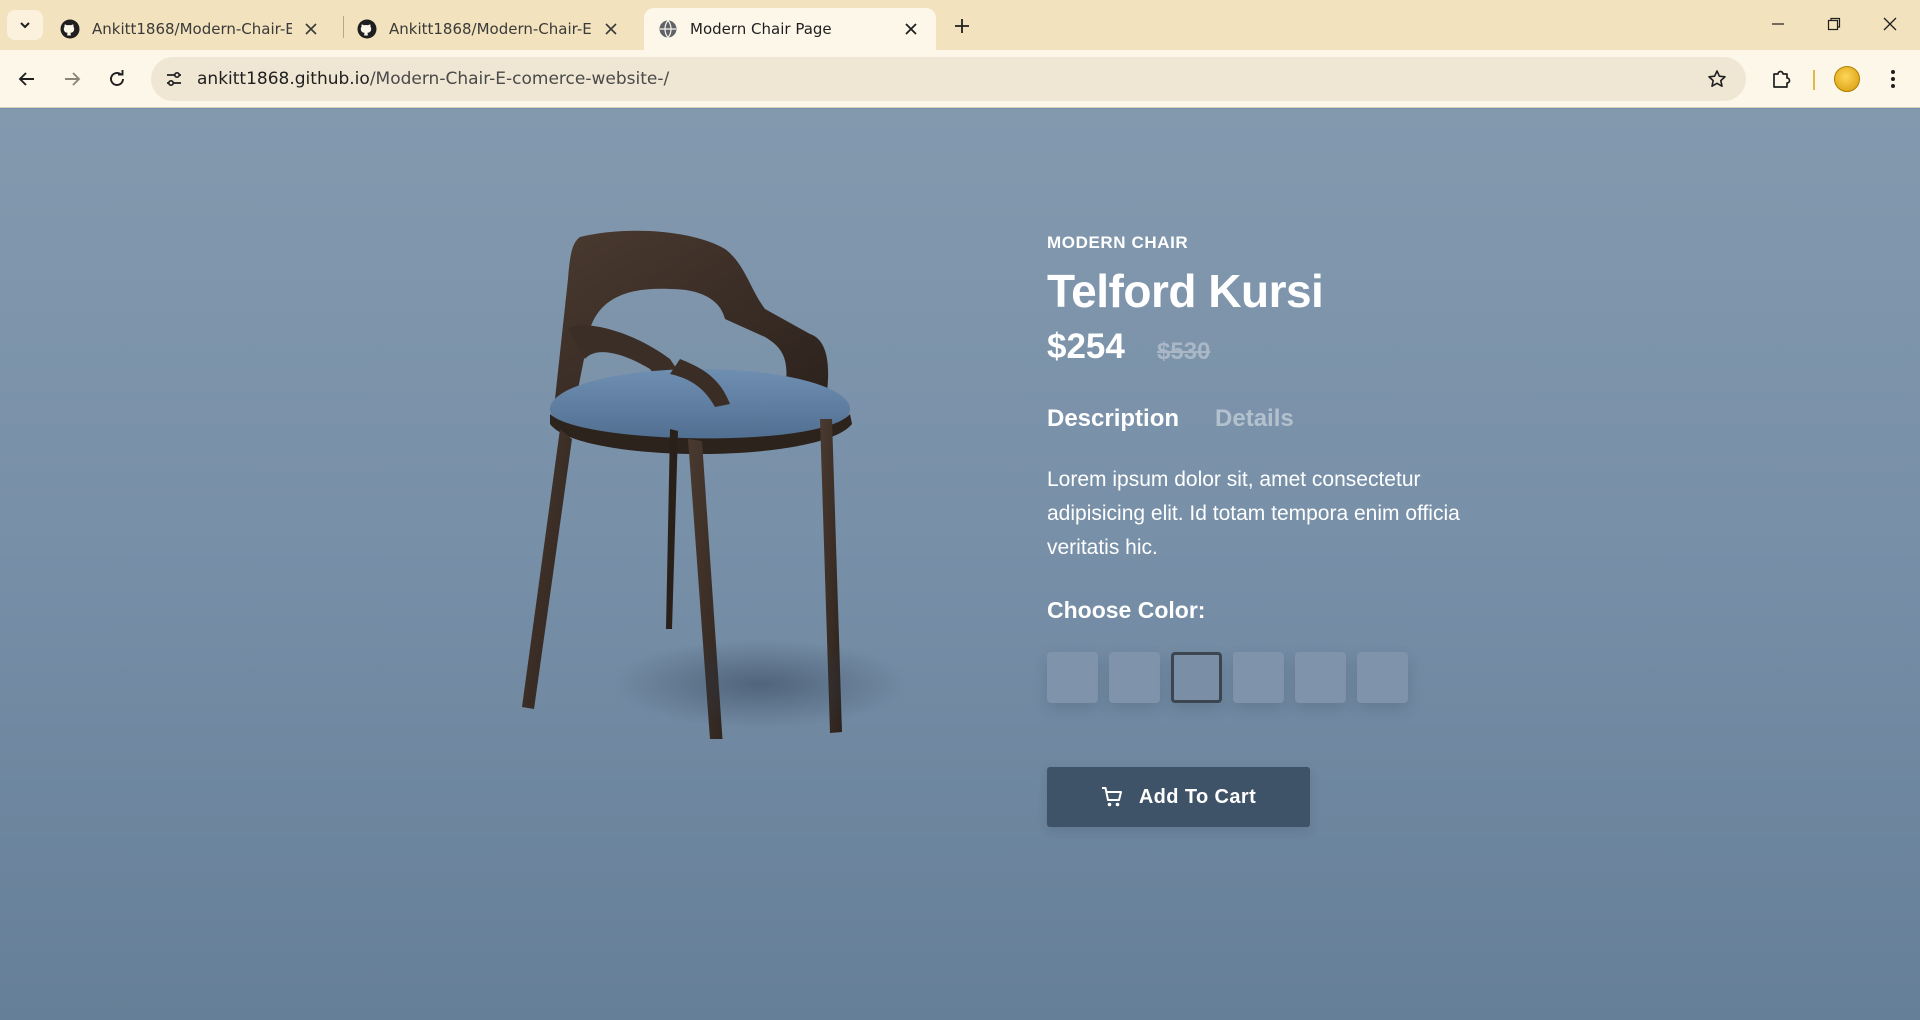 Image resolution: width=1920 pixels, height=1020 pixels. I want to click on add-to-cart-button: Add To Cart, so click(1178, 797).